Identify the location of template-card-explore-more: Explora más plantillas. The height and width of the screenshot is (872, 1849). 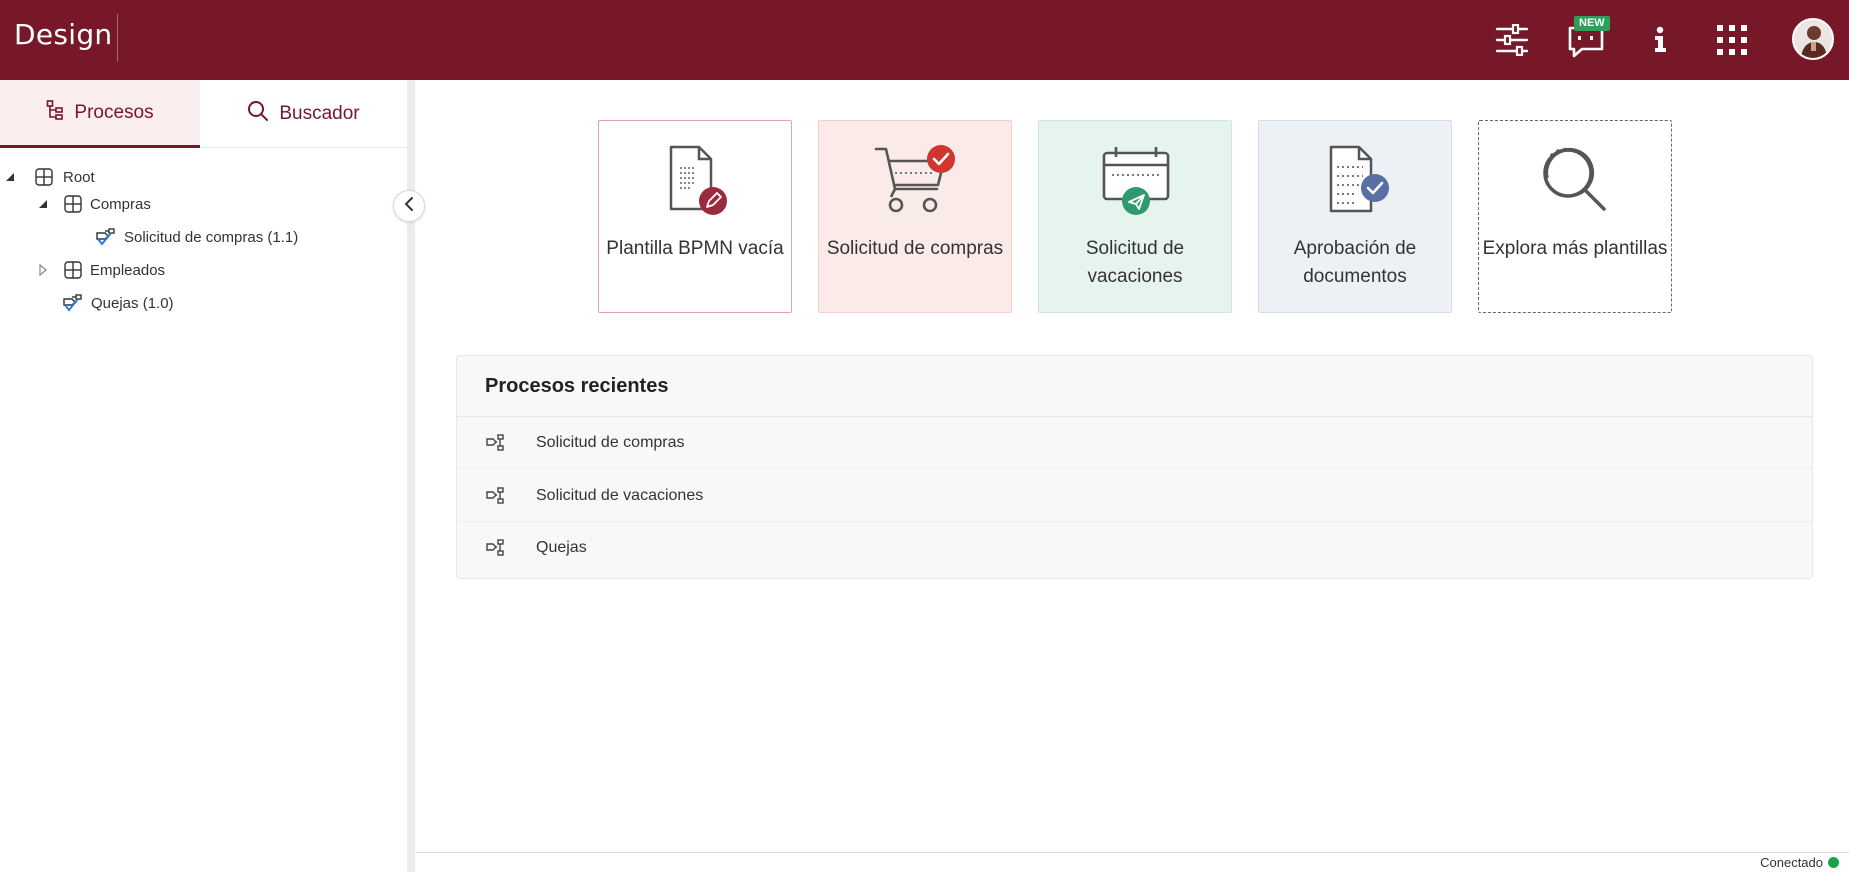
(1575, 216).